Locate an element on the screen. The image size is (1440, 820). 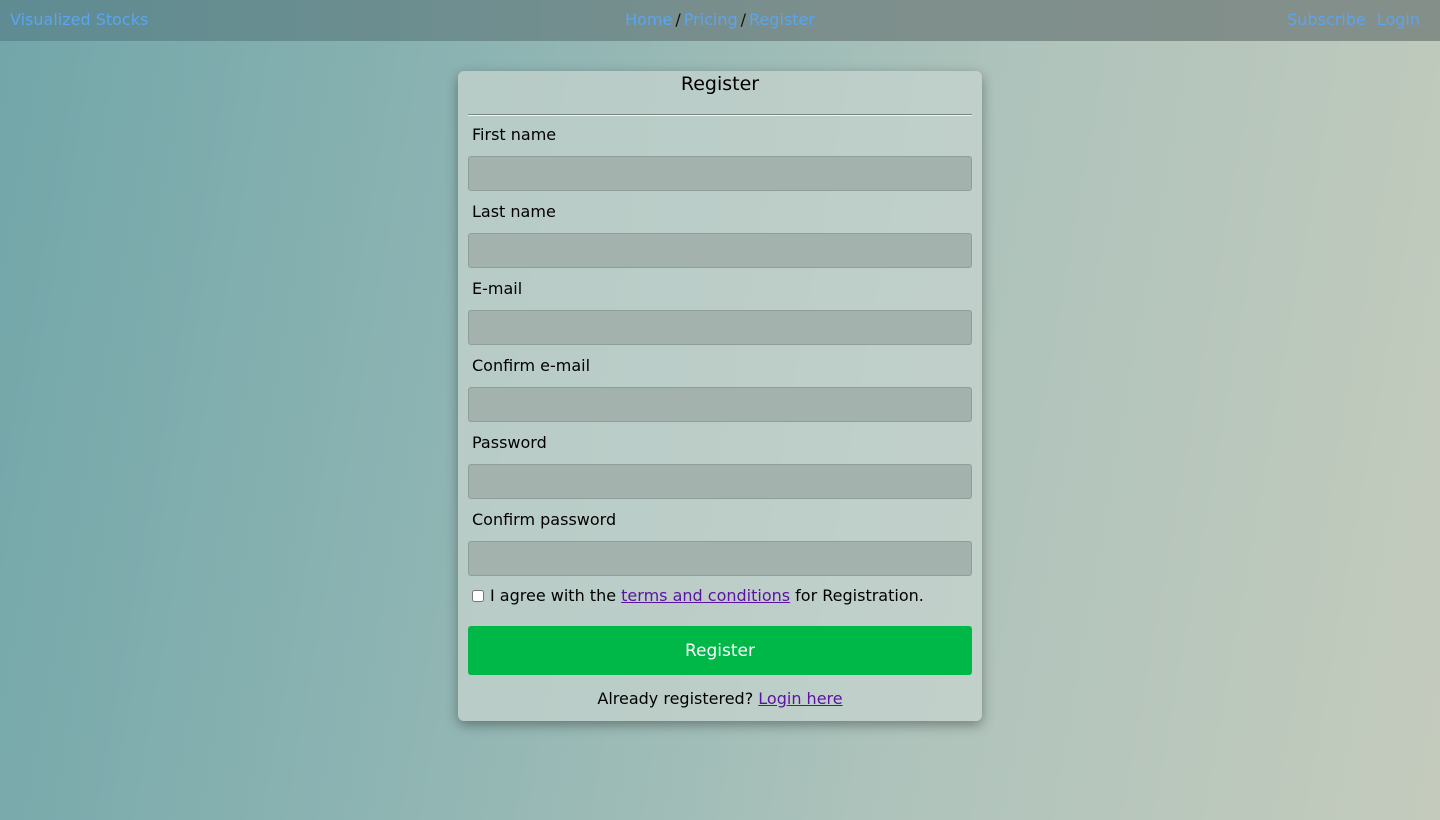
breadcrumb: Home / Pricing / Register is located at coordinates (720, 19).